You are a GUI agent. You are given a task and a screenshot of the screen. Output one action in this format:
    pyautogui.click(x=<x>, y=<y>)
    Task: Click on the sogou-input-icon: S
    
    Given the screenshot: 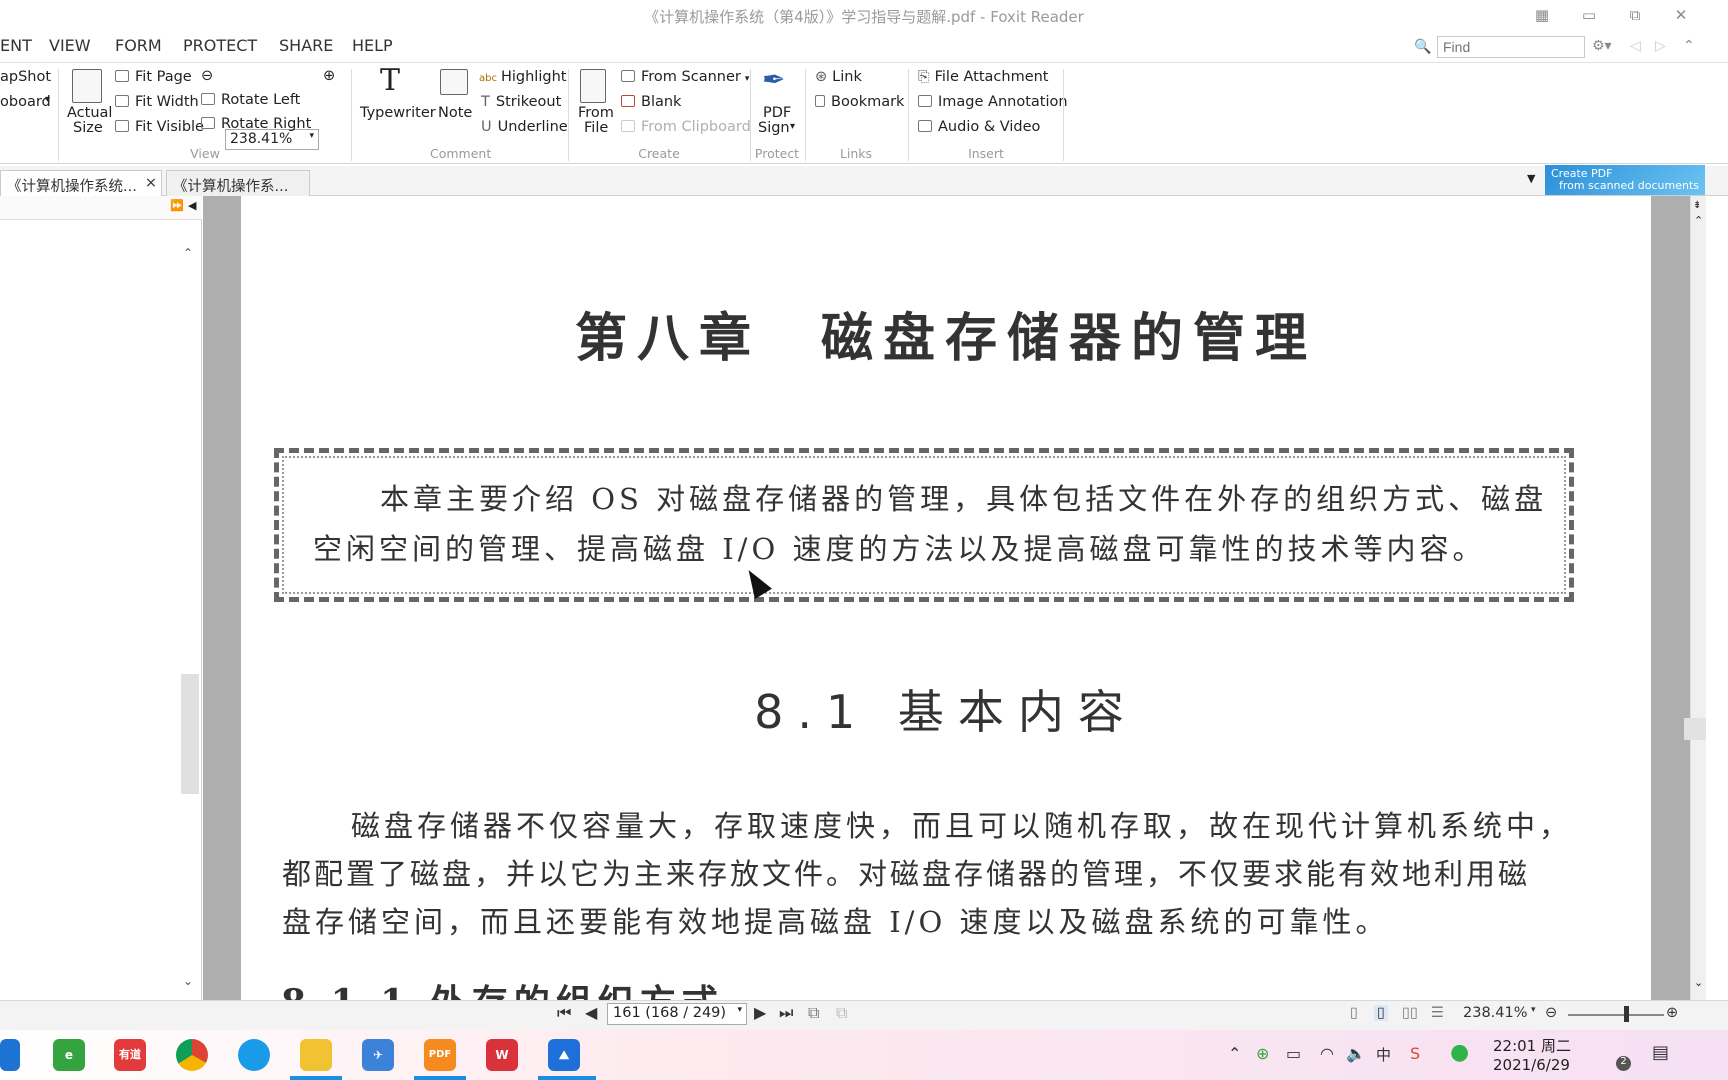 What is the action you would take?
    pyautogui.click(x=1415, y=1053)
    